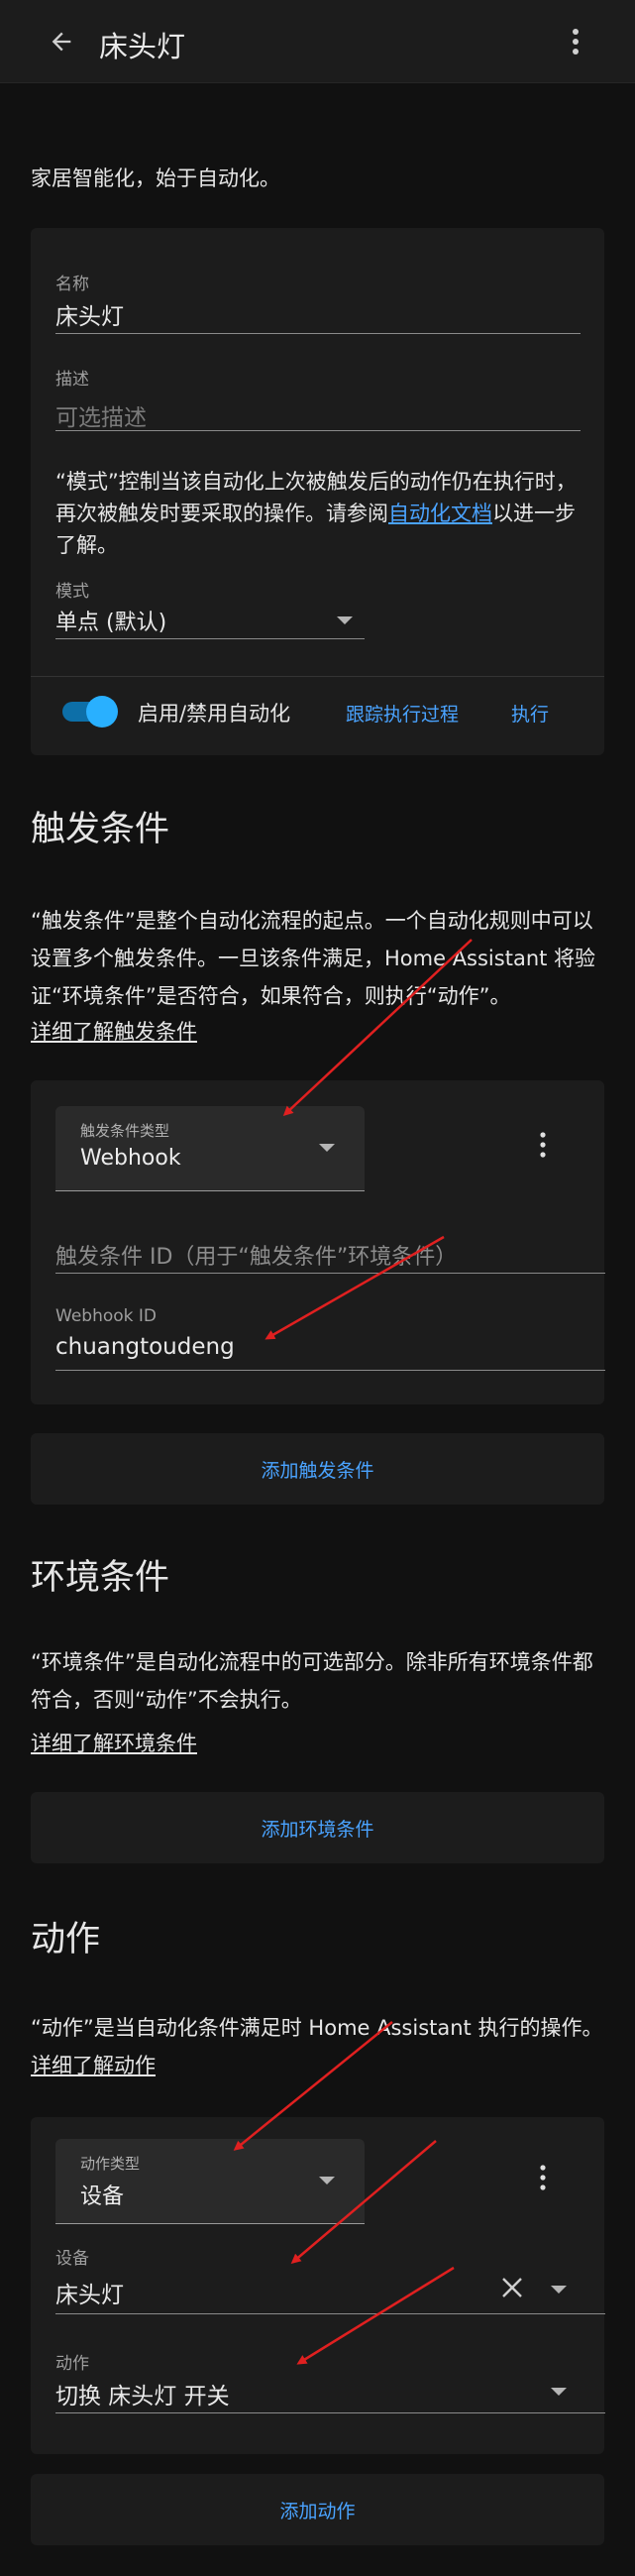  Describe the element at coordinates (318, 2285) in the screenshot. I see `action-card: 动作类型 设备 设备 床头灯 动作 切换 床头灯 开关` at that location.